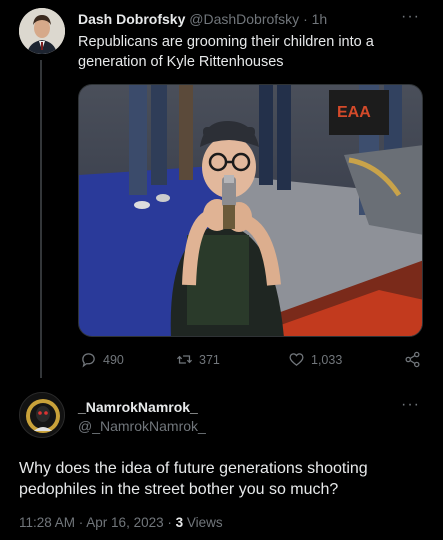  Describe the element at coordinates (354, 112) in the screenshot. I see `photo-sign-text: EAA` at that location.